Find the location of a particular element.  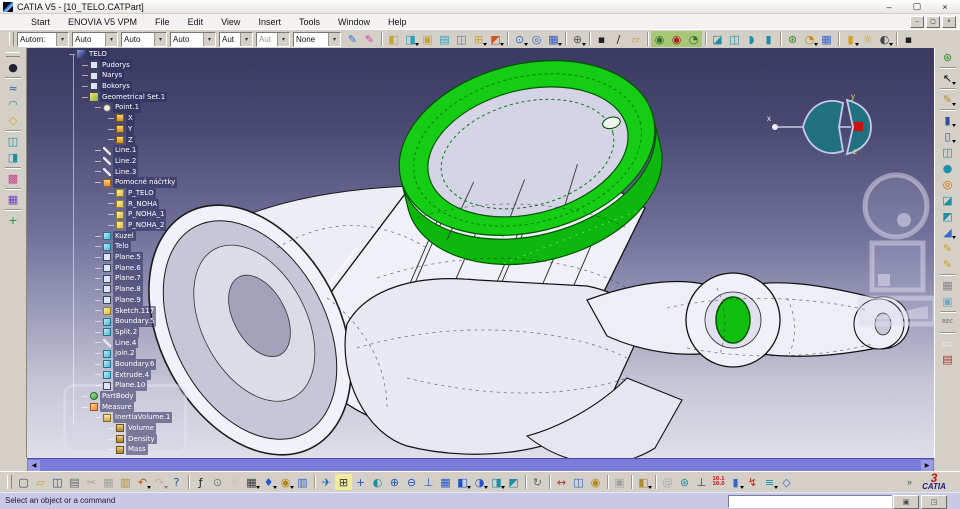

catalog-browser-icon: ◧ is located at coordinates (643, 482).